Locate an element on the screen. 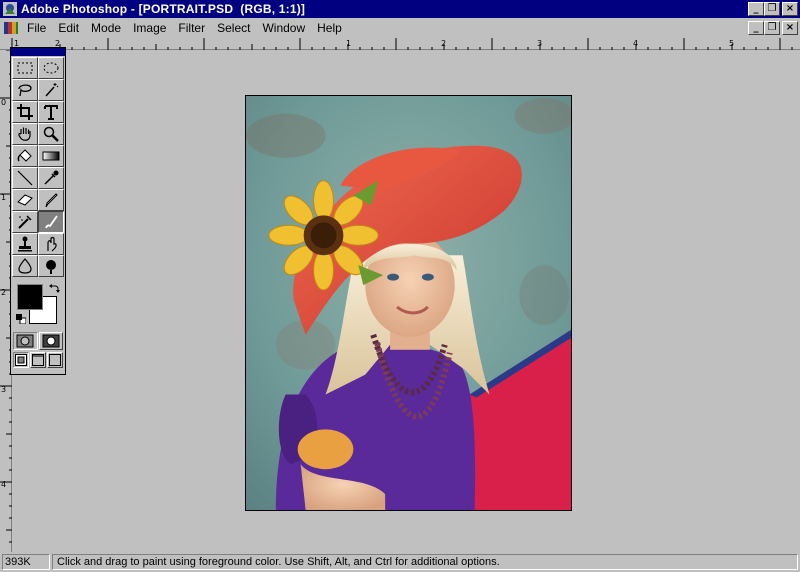  document-icon is located at coordinates (11, 28).